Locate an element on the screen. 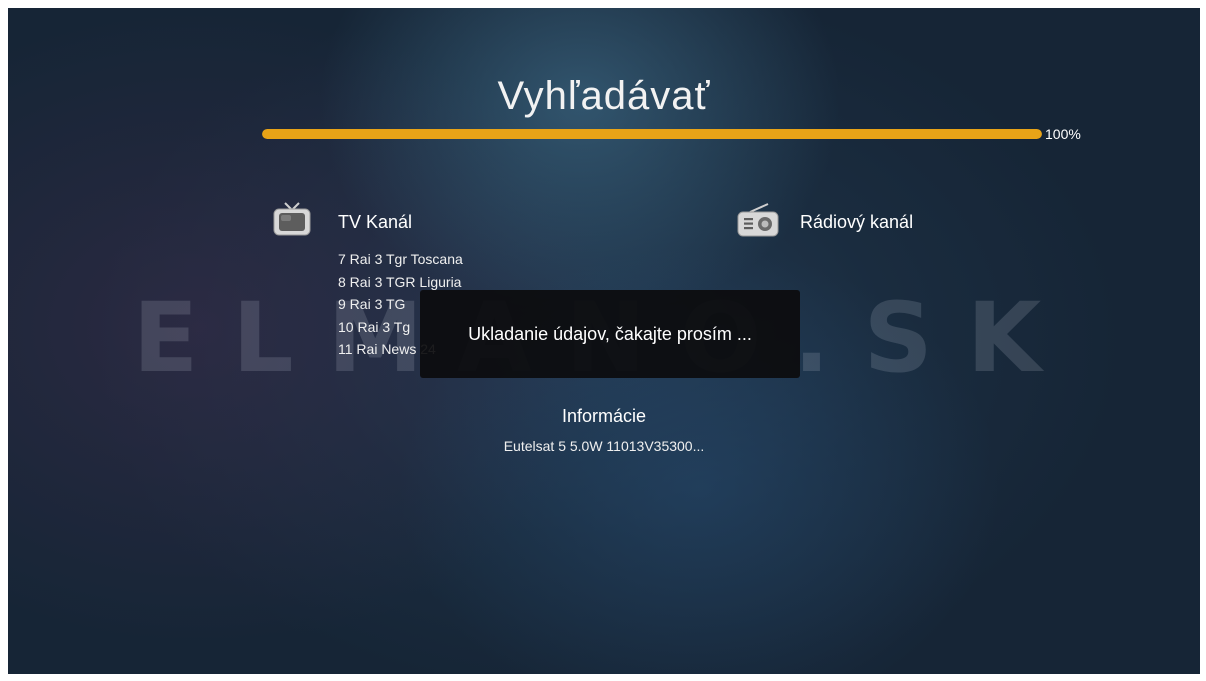 The height and width of the screenshot is (681, 1206). info-label: Informácie is located at coordinates (604, 416).